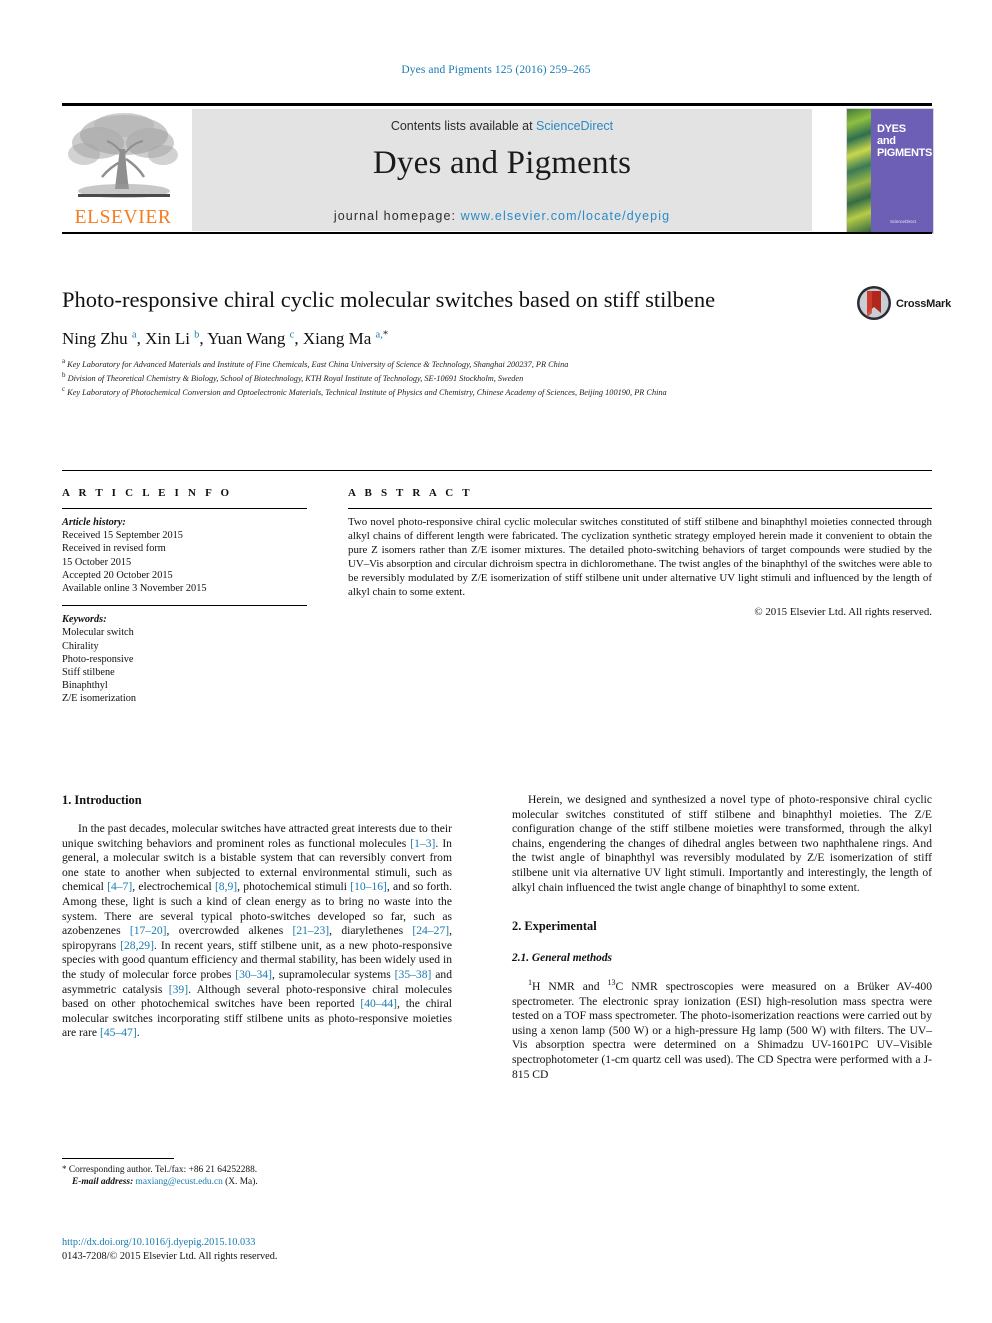 The image size is (992, 1323). Describe the element at coordinates (463, 126) in the screenshot. I see `contents-prefix: Contents lists available at` at that location.